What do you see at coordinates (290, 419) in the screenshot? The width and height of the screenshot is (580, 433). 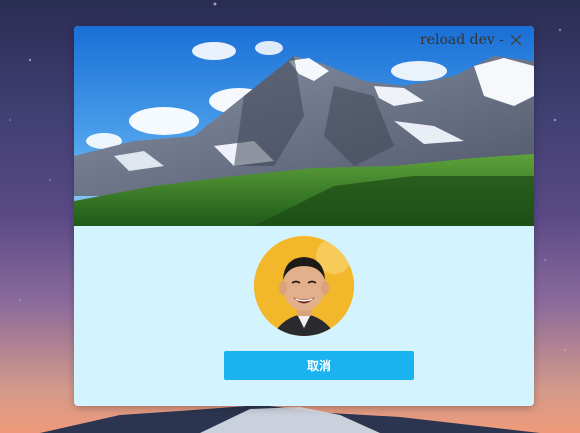 I see `wallpaper-mountain` at bounding box center [290, 419].